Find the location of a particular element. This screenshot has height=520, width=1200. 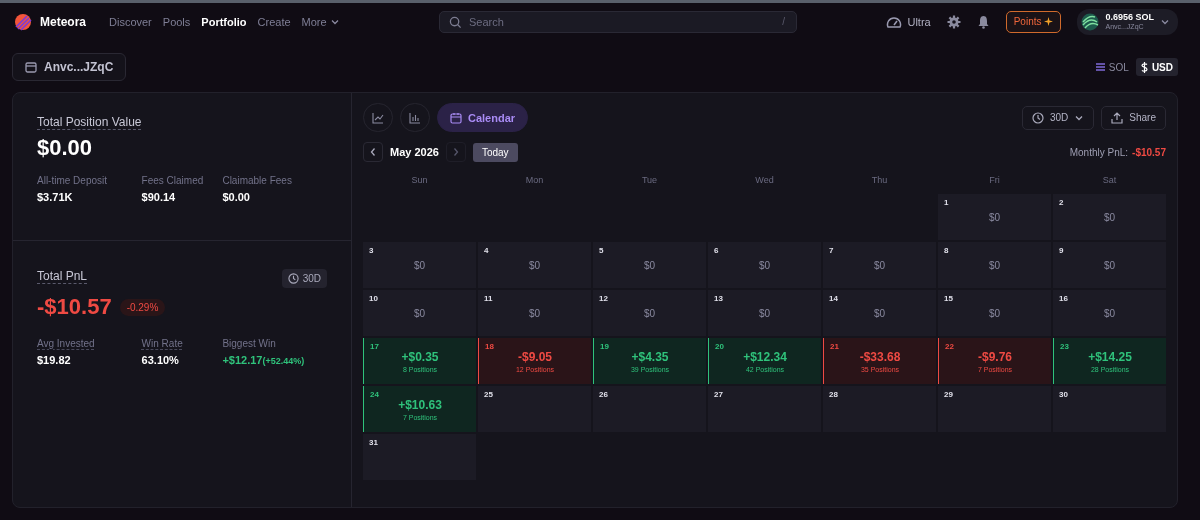

currency-option: SOL is located at coordinates (1112, 67).